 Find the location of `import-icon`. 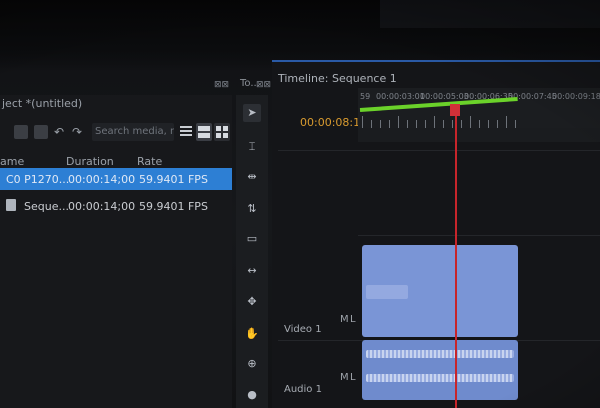

import-icon is located at coordinates (21, 132).